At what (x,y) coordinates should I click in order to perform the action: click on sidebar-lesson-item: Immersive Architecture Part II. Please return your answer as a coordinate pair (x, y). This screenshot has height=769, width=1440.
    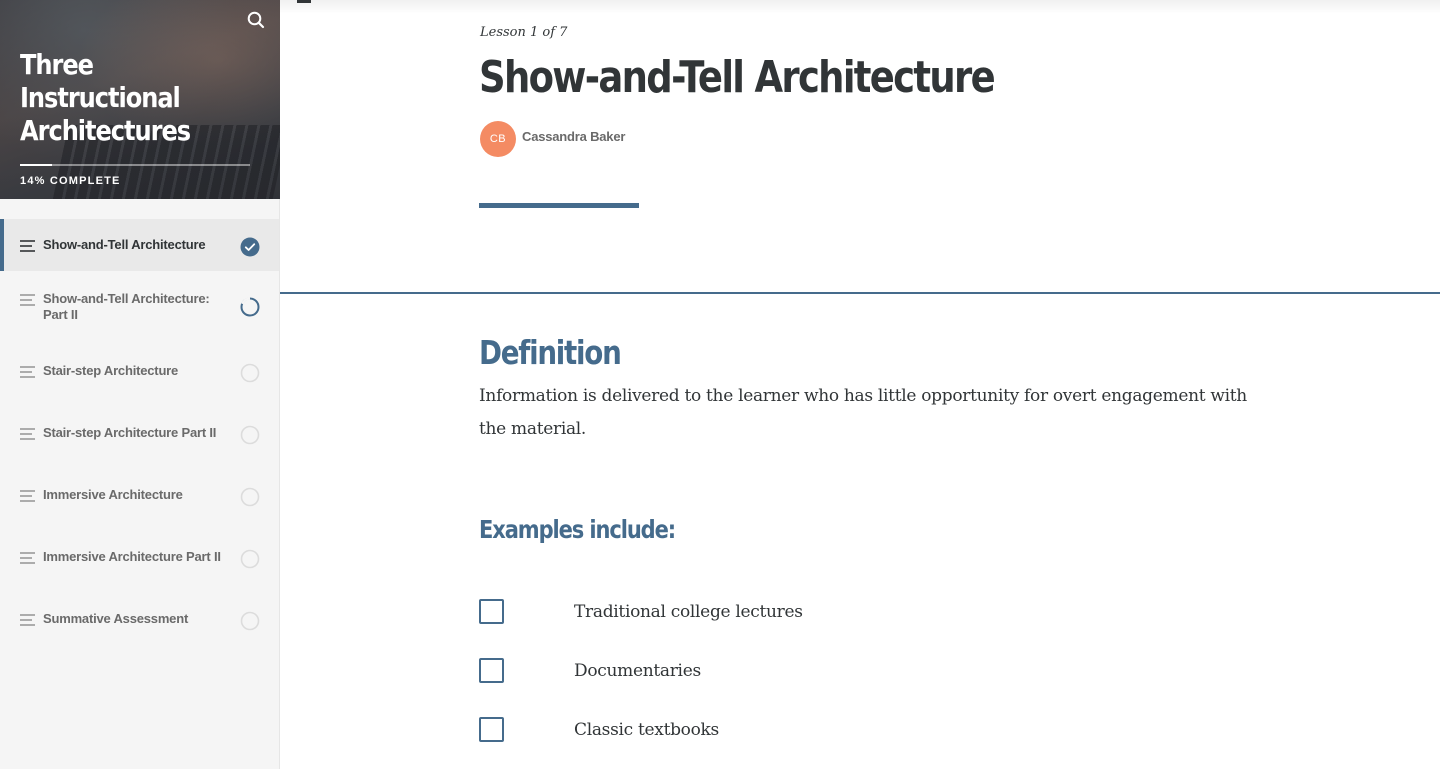
    Looking at the image, I should click on (139, 560).